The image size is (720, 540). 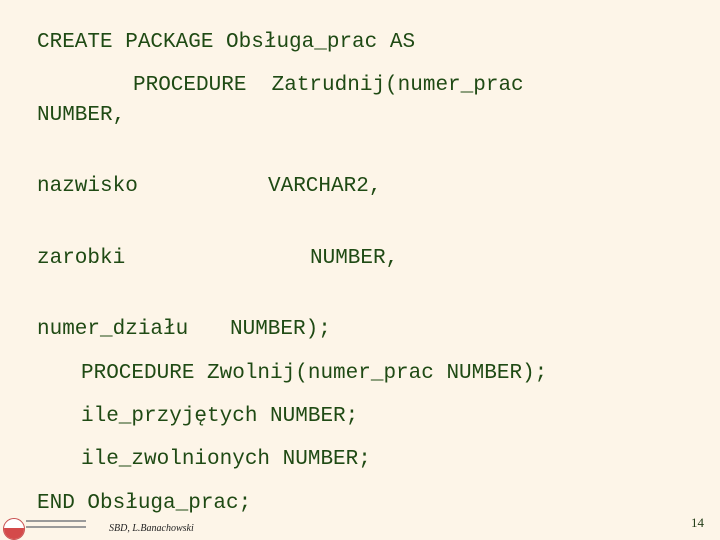 I want to click on code-type-number: NUMBER,, so click(x=354, y=258).